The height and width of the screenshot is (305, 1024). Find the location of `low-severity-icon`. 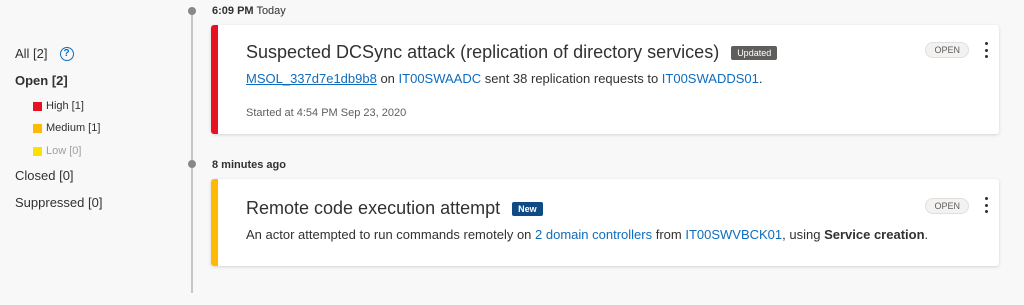

low-severity-icon is located at coordinates (37, 151).